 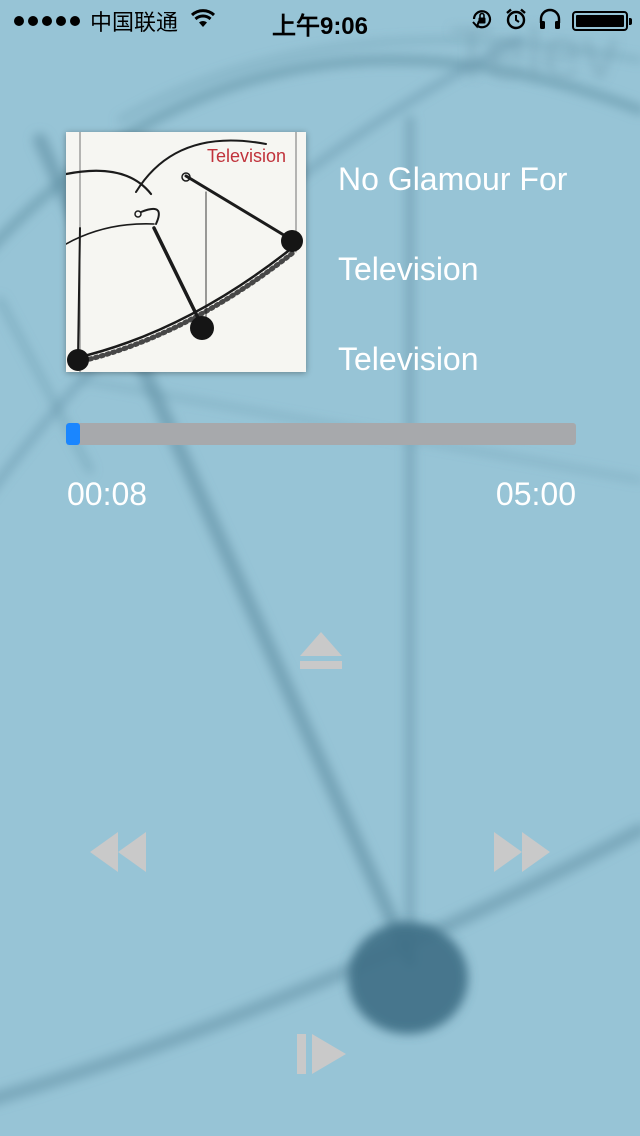 I want to click on fast-forward-button, so click(x=522, y=852).